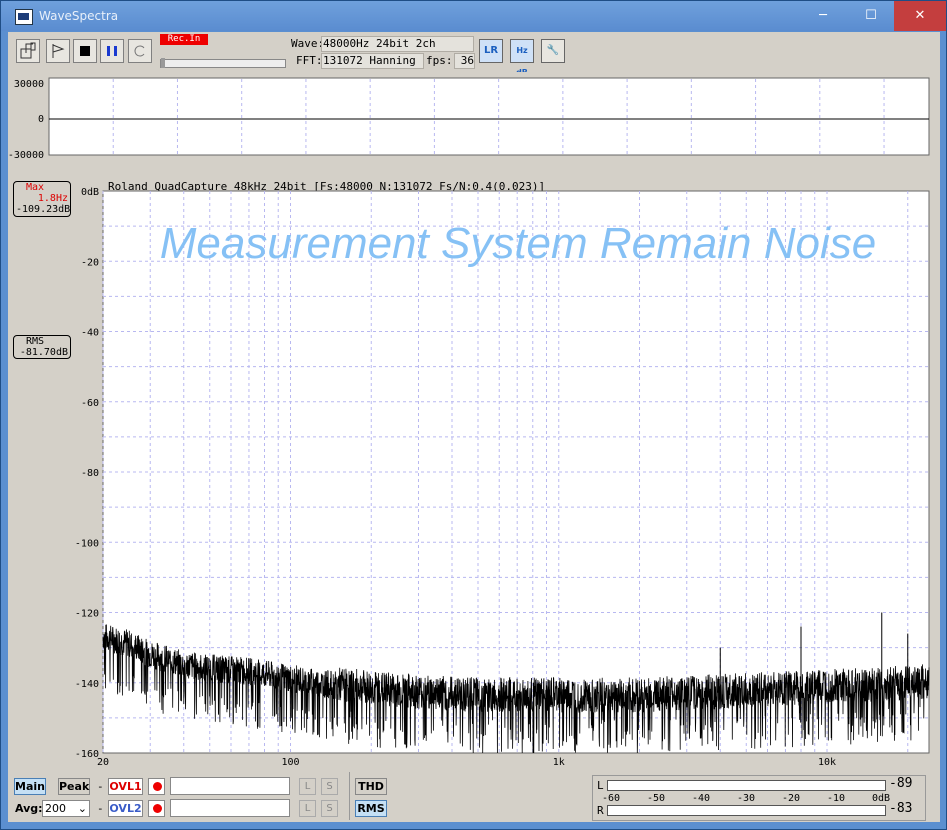 The image size is (947, 830). I want to click on wrench-icon: 🔧, so click(553, 50).